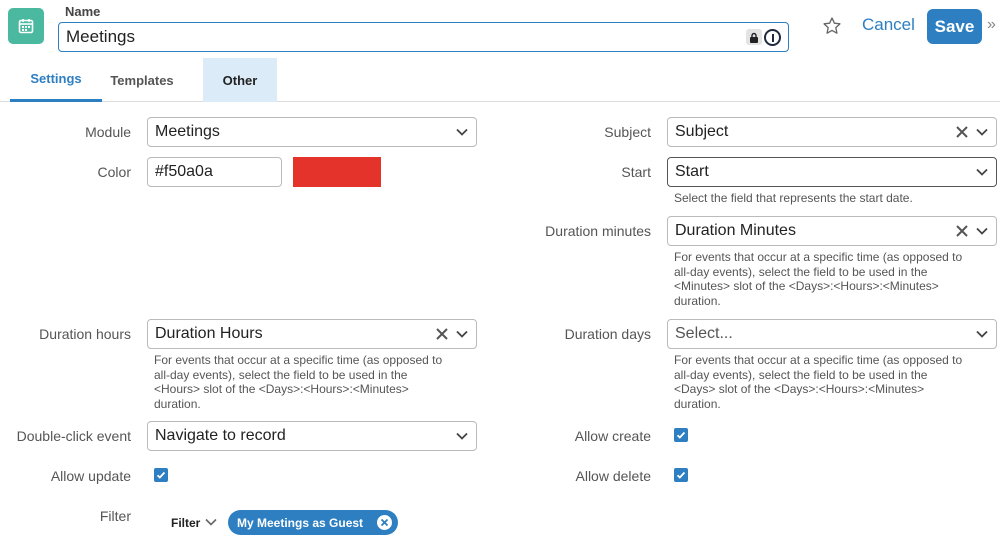  What do you see at coordinates (613, 476) in the screenshot?
I see `allow-delete-label: Allow delete` at bounding box center [613, 476].